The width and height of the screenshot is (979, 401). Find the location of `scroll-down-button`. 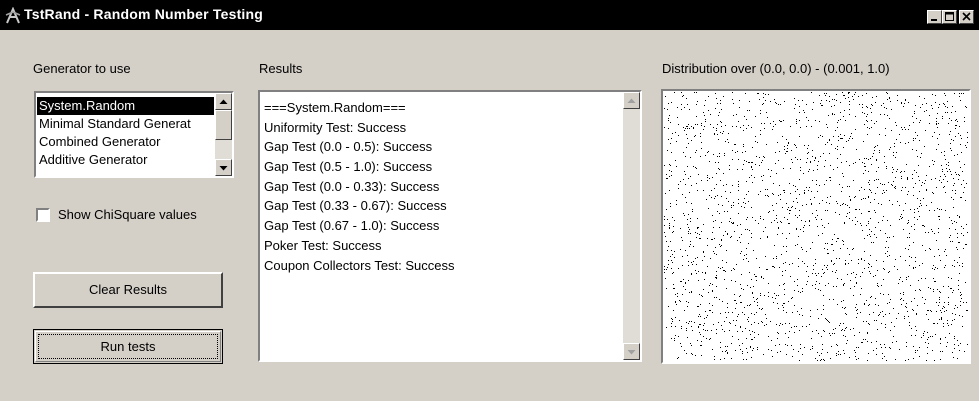

scroll-down-button is located at coordinates (223, 167).